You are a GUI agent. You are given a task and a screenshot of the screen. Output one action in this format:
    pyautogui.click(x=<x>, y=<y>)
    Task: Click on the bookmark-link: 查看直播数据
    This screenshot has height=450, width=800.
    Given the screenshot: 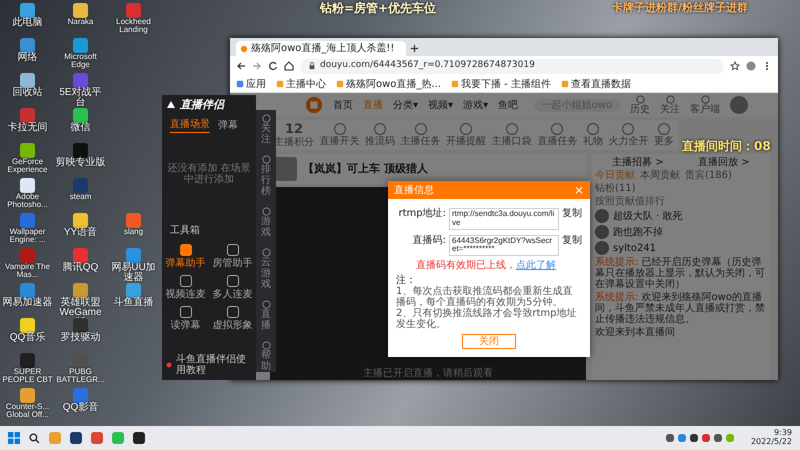 What is the action you would take?
    pyautogui.click(x=595, y=84)
    